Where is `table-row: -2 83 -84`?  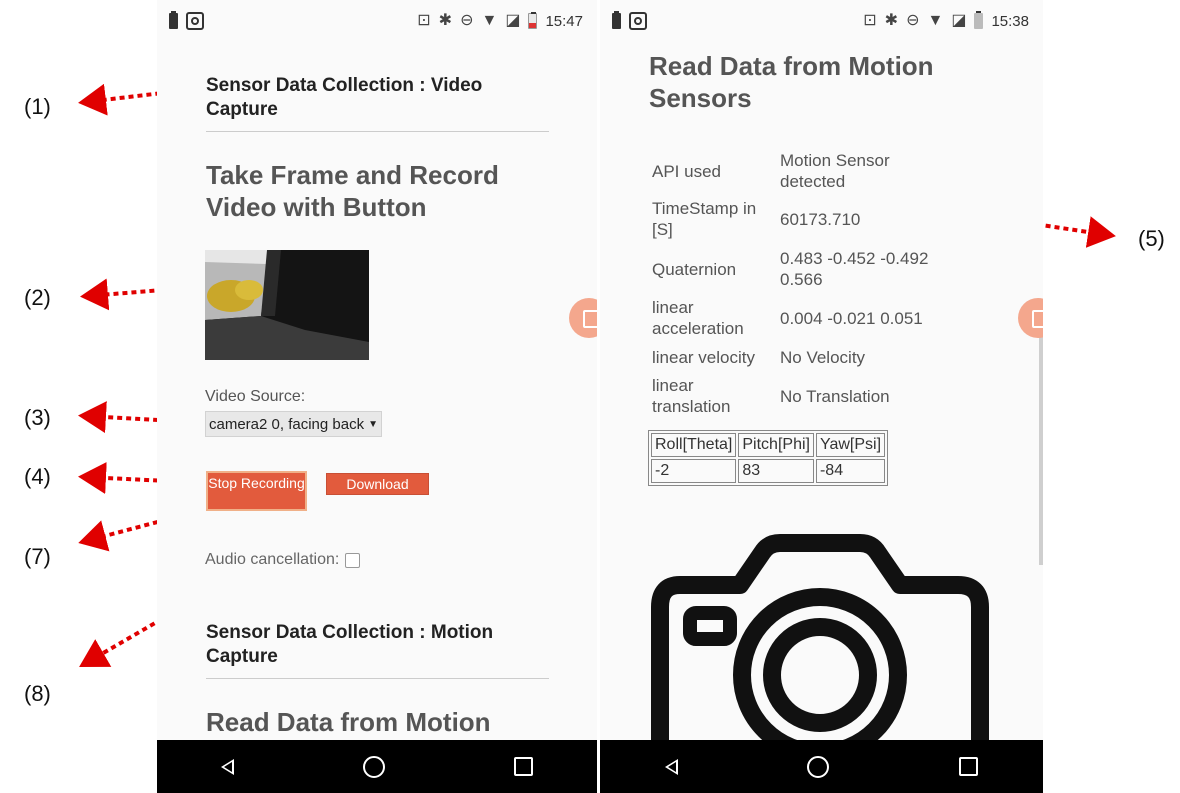 table-row: -2 83 -84 is located at coordinates (768, 471).